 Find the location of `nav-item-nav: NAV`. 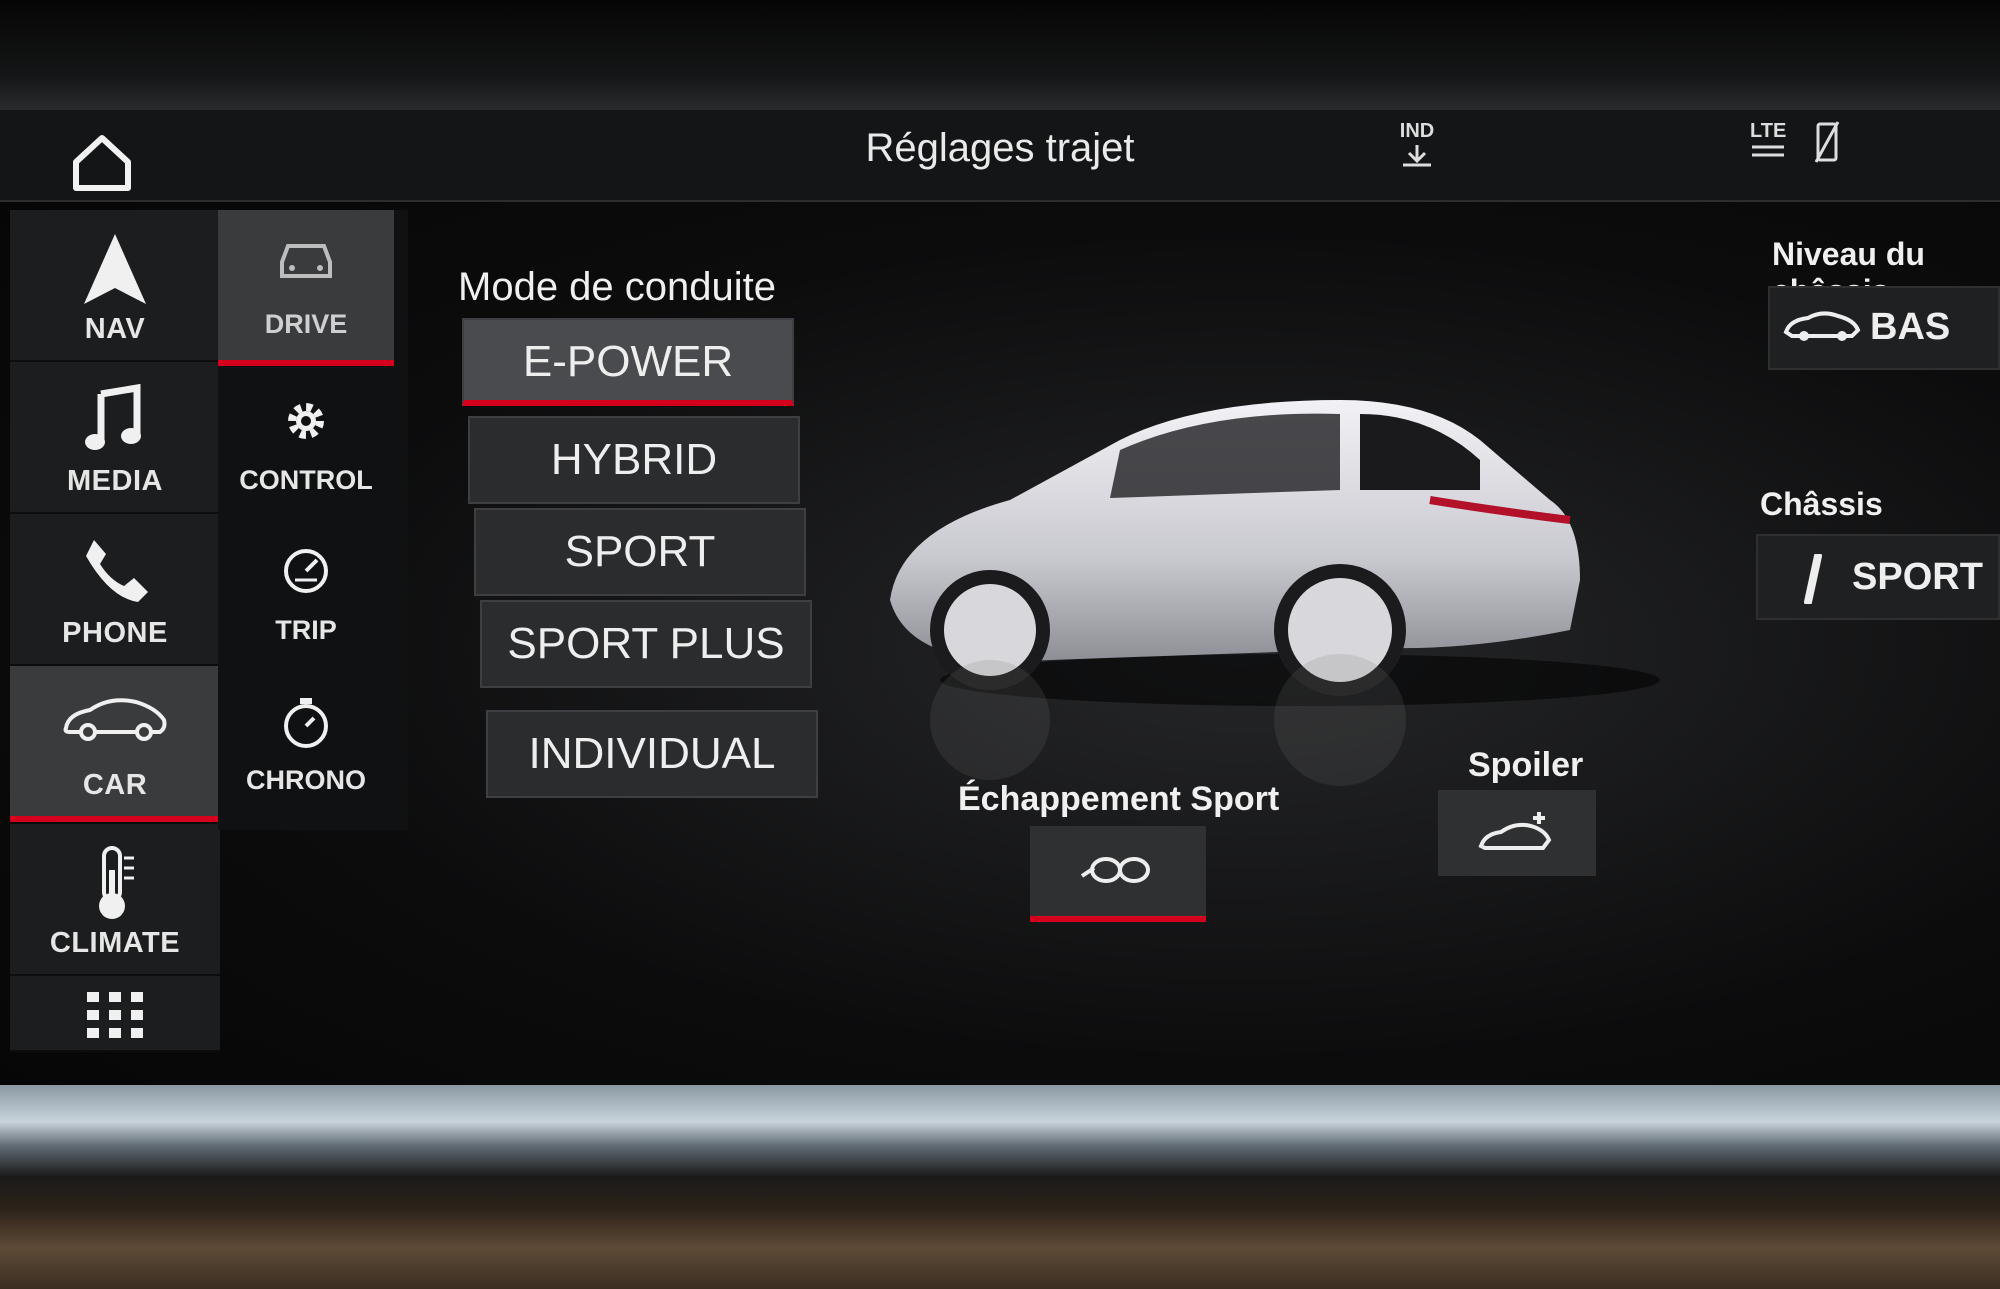

nav-item-nav: NAV is located at coordinates (115, 286).